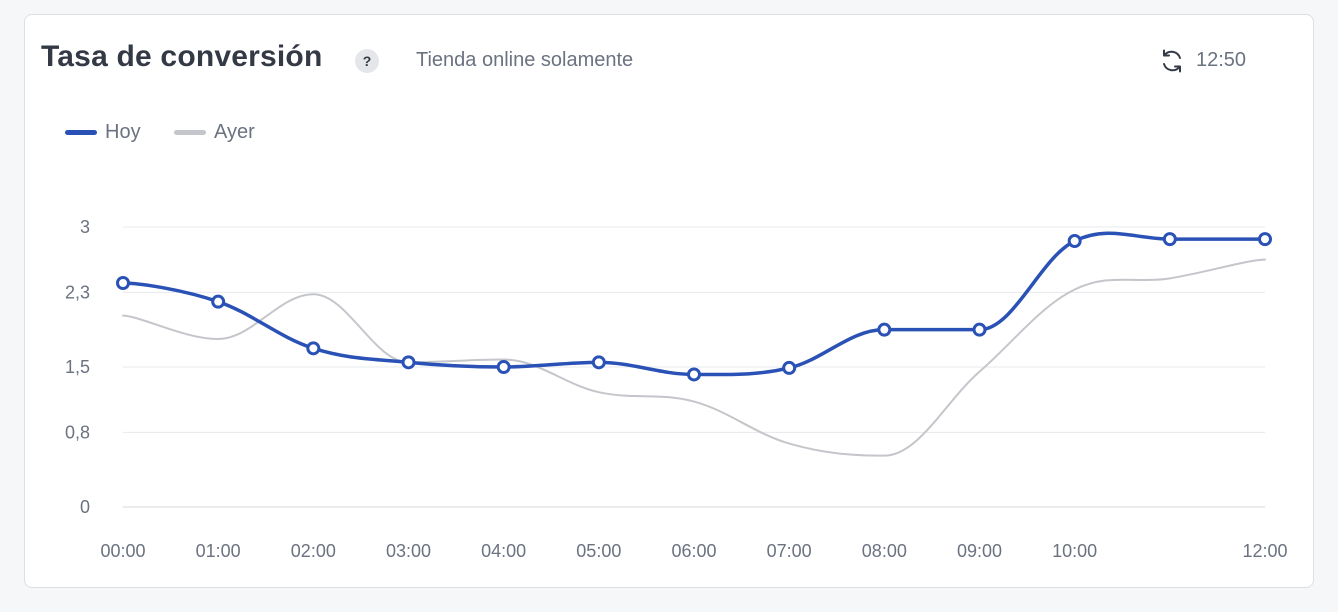  What do you see at coordinates (85, 507) in the screenshot?
I see `y-tick-label: 0` at bounding box center [85, 507].